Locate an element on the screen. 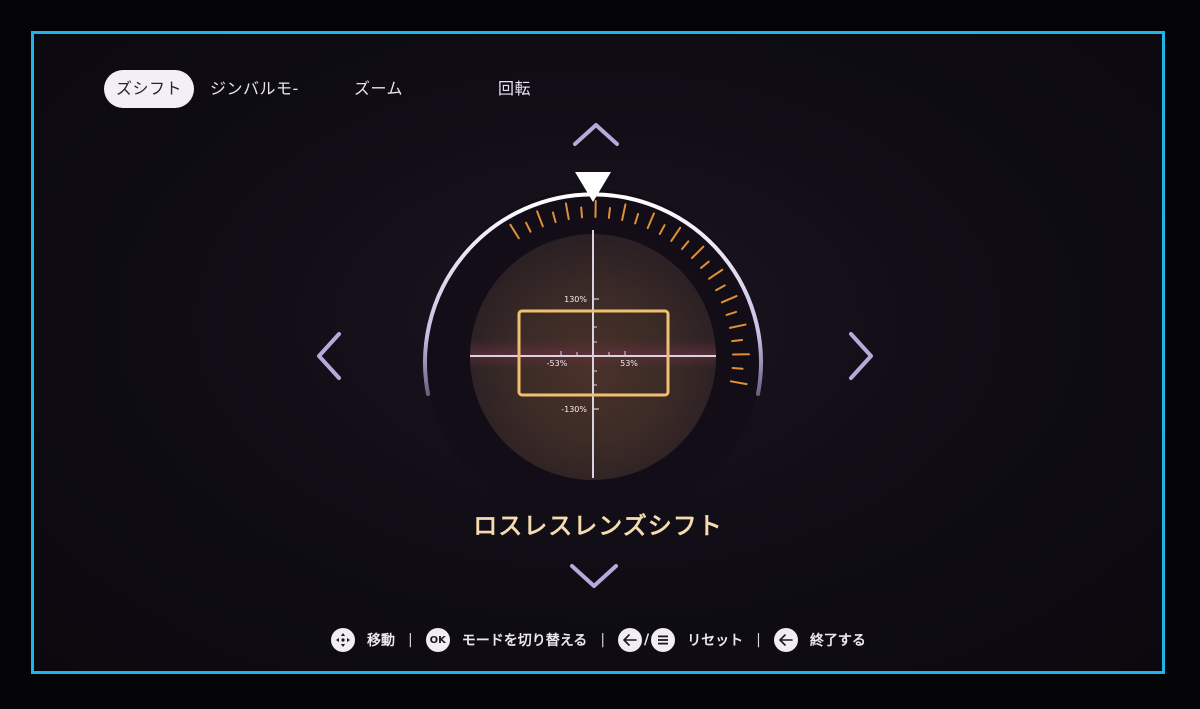  left-shift-label: -53% is located at coordinates (557, 363).